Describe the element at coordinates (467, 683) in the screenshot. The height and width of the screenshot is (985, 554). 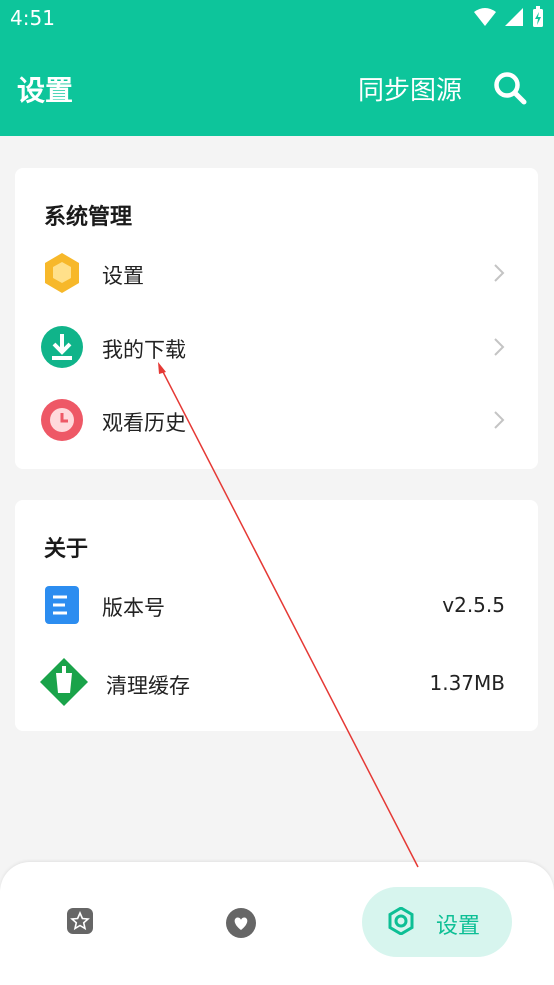
I see `cache-size-value: 1.37MB` at that location.